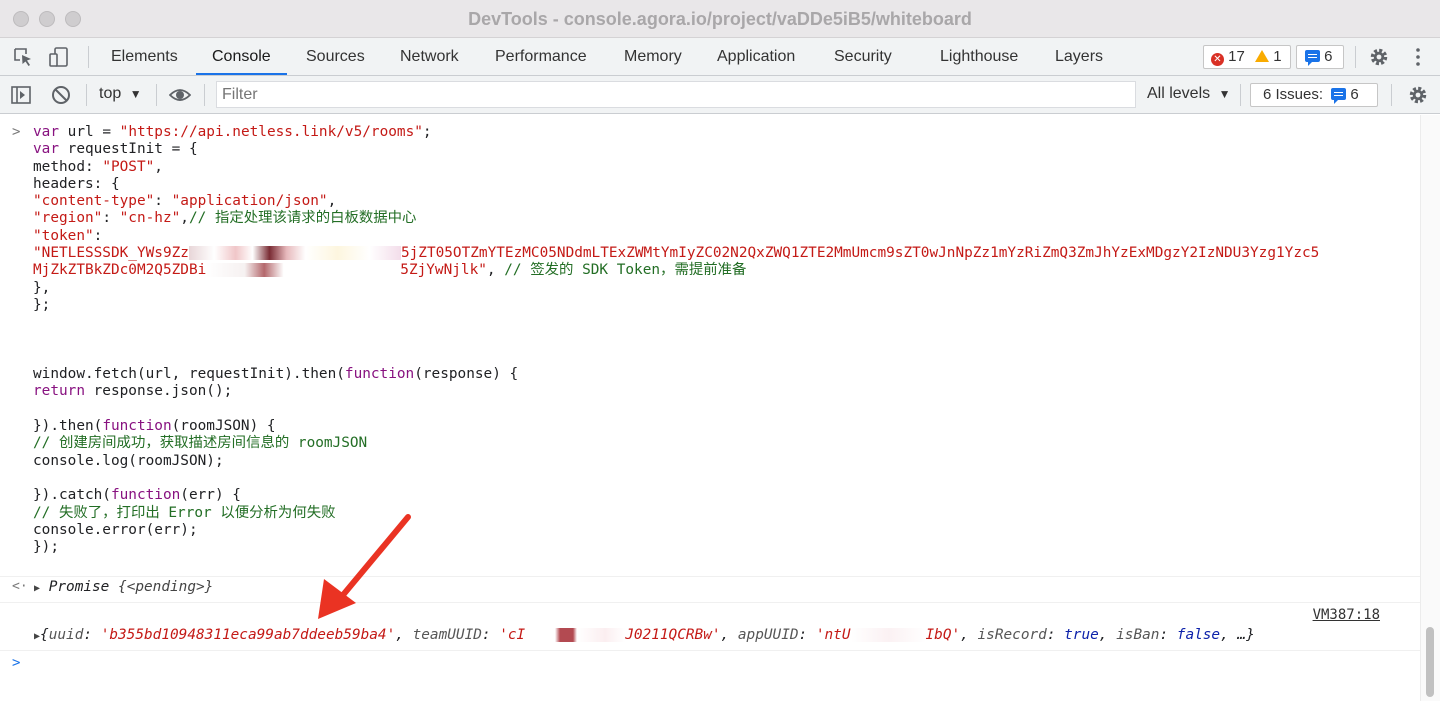 Image resolution: width=1440 pixels, height=701 pixels. What do you see at coordinates (756, 56) in the screenshot?
I see `tab-application: Application` at bounding box center [756, 56].